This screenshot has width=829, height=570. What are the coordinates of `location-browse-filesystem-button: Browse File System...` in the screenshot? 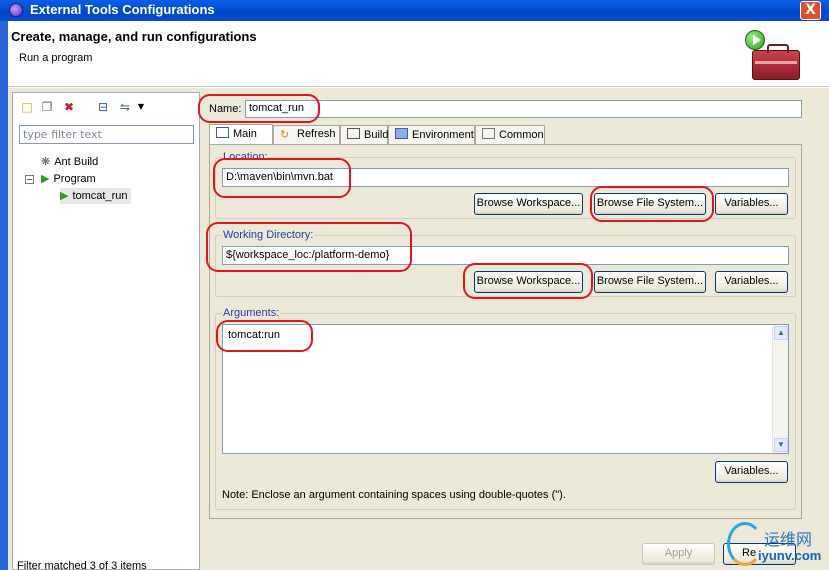 It's located at (650, 204).